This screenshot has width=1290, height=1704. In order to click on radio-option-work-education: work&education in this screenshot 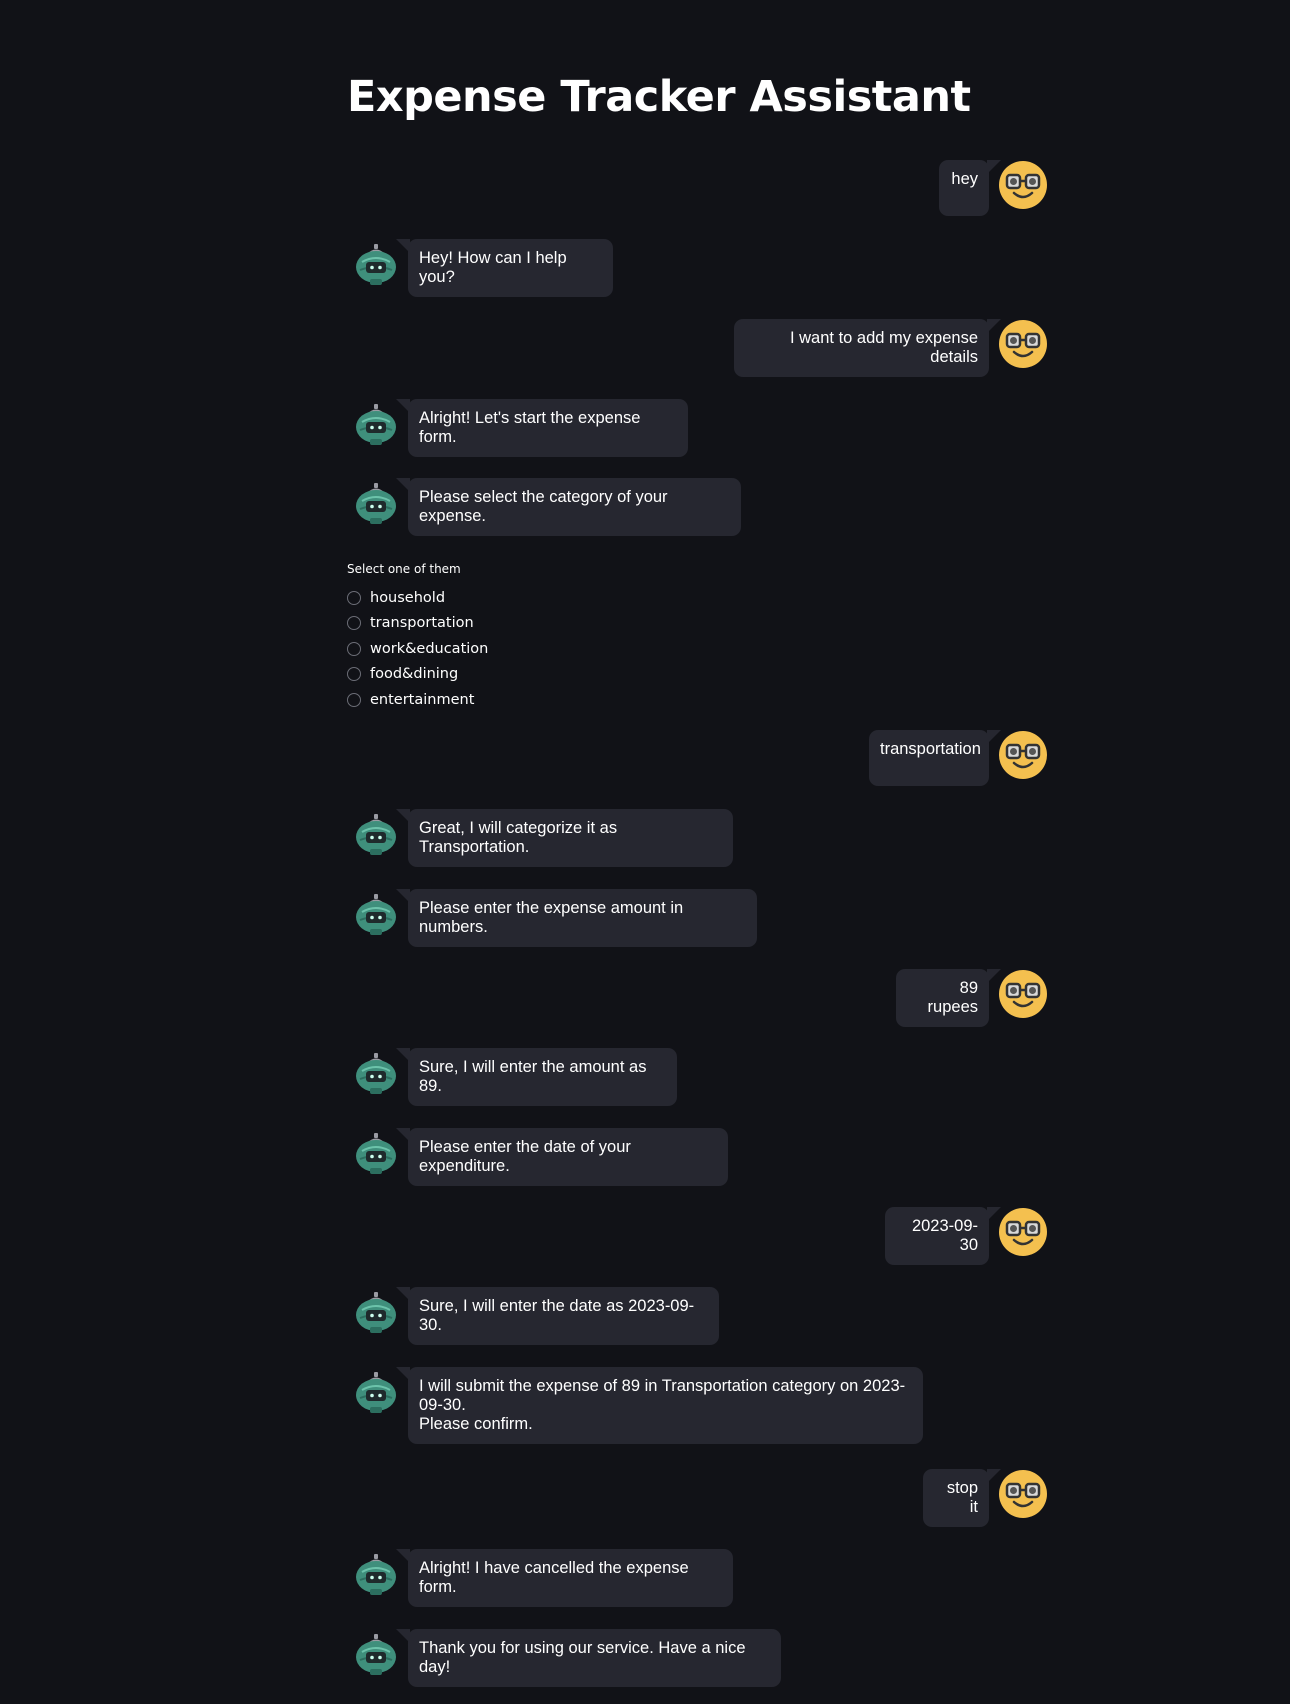, I will do `click(417, 649)`.